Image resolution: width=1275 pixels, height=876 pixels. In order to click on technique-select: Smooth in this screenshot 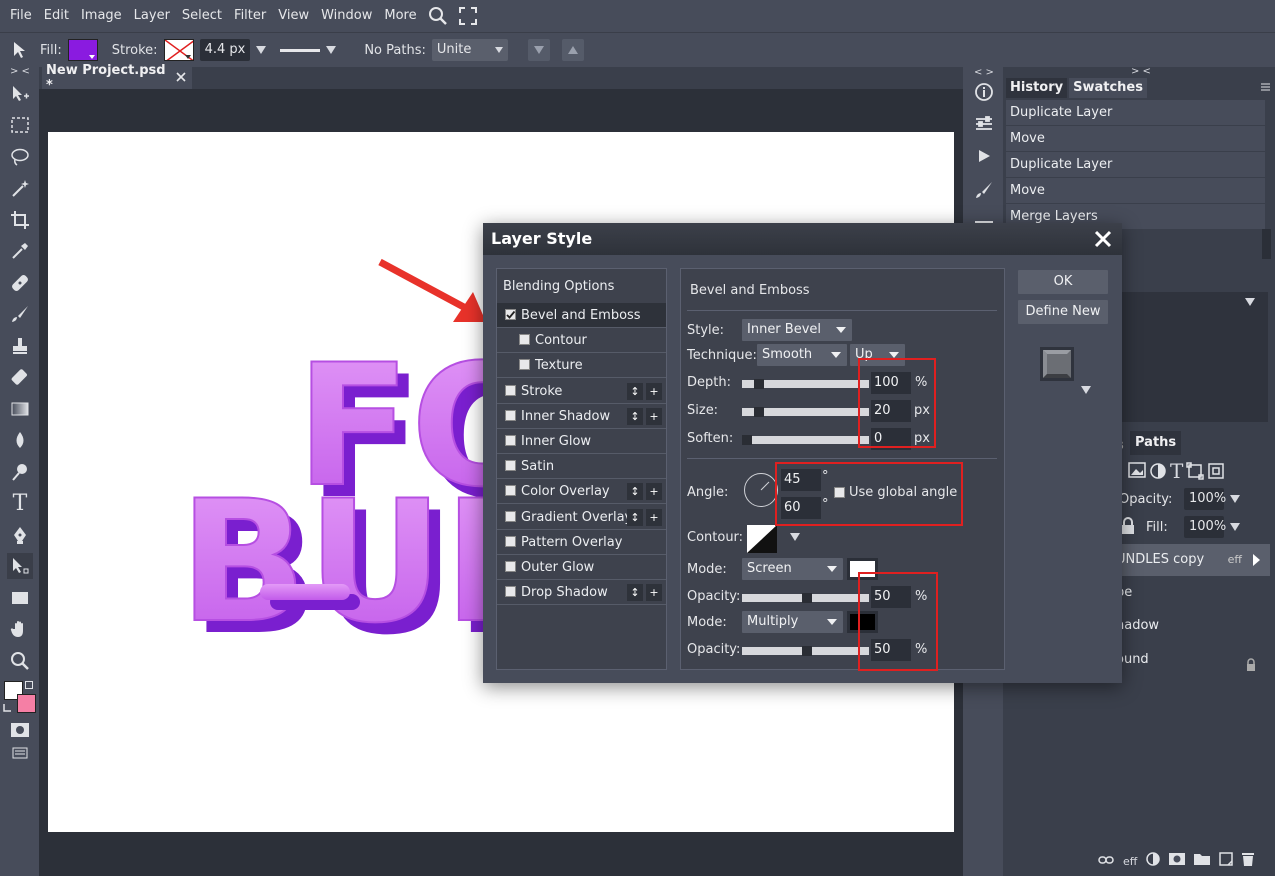, I will do `click(802, 355)`.